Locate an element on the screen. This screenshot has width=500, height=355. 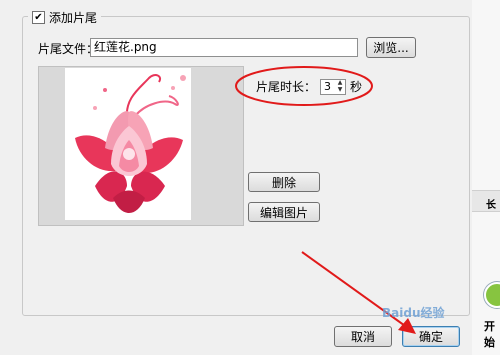
edit-image-button: 编辑图片 is located at coordinates (284, 212).